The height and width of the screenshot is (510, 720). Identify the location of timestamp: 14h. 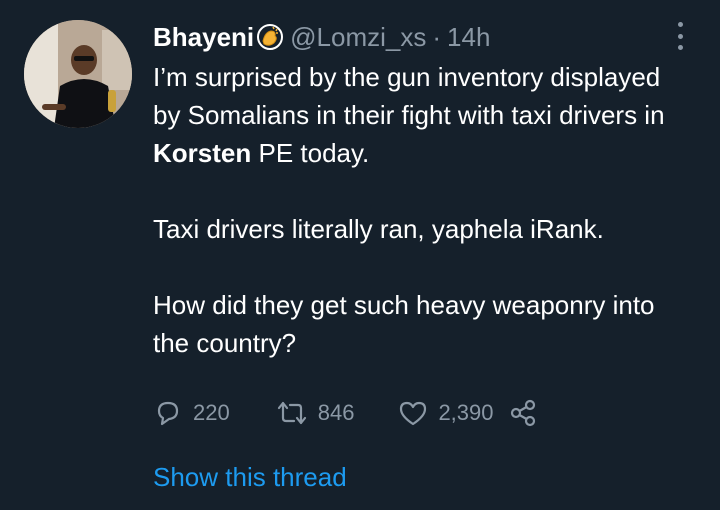
(468, 37).